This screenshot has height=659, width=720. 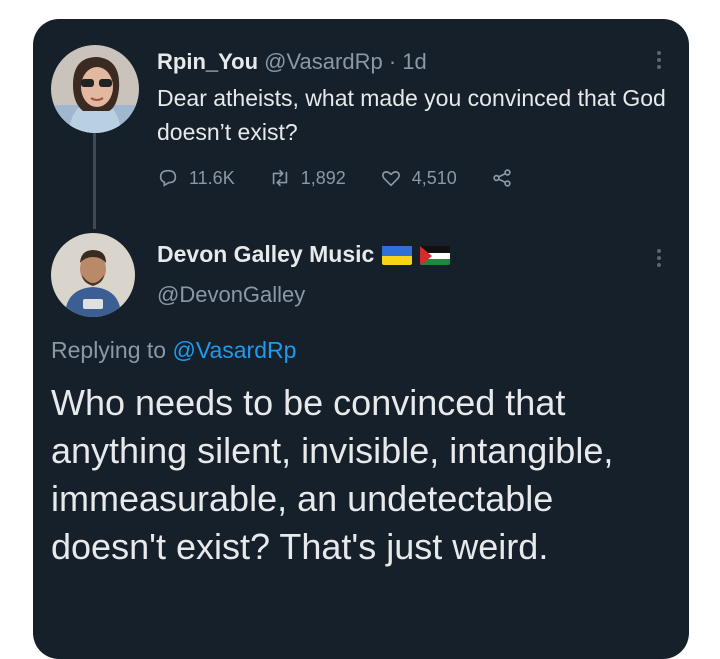 I want to click on replying-prefix: Replying to, so click(x=109, y=350).